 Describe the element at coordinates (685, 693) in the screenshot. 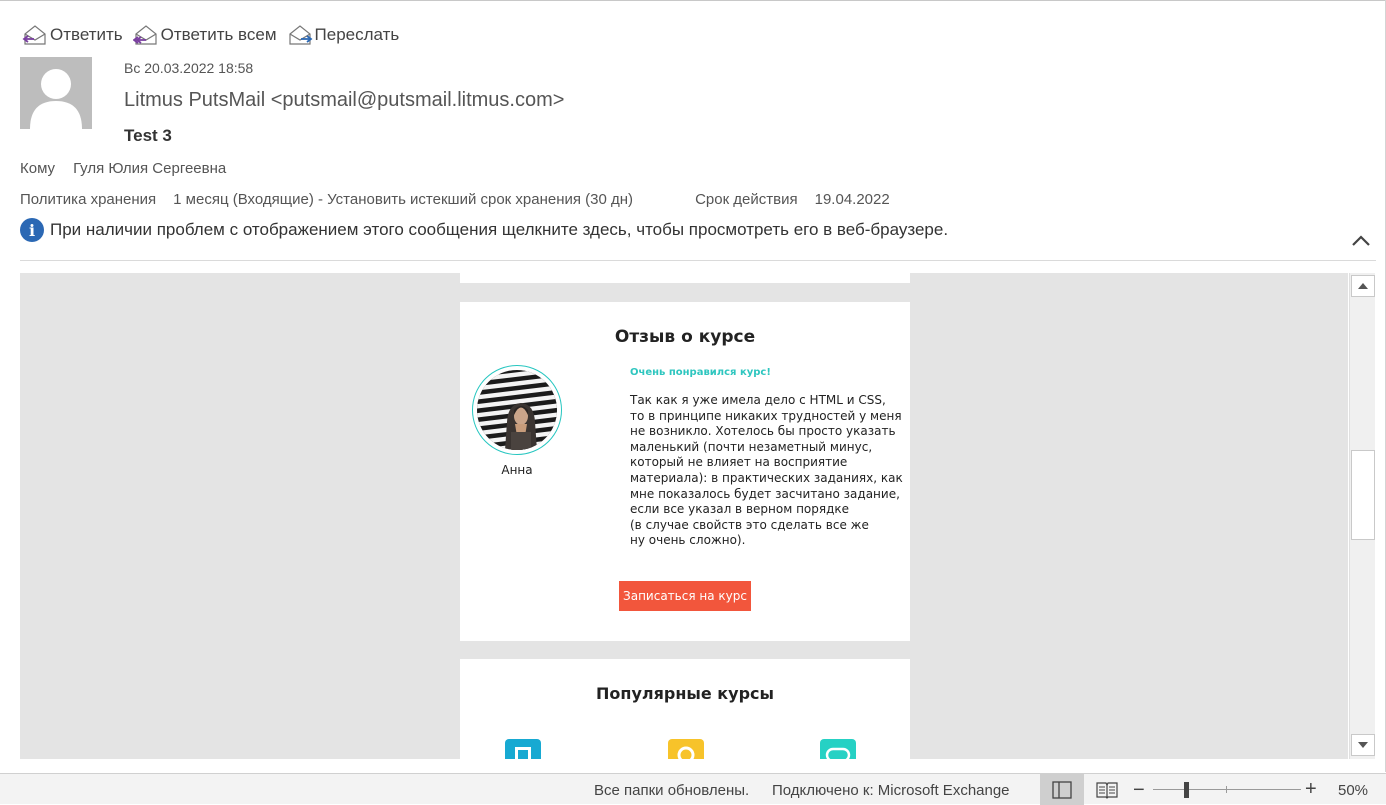

I see `popular-courses-title: Популярные курсы` at that location.